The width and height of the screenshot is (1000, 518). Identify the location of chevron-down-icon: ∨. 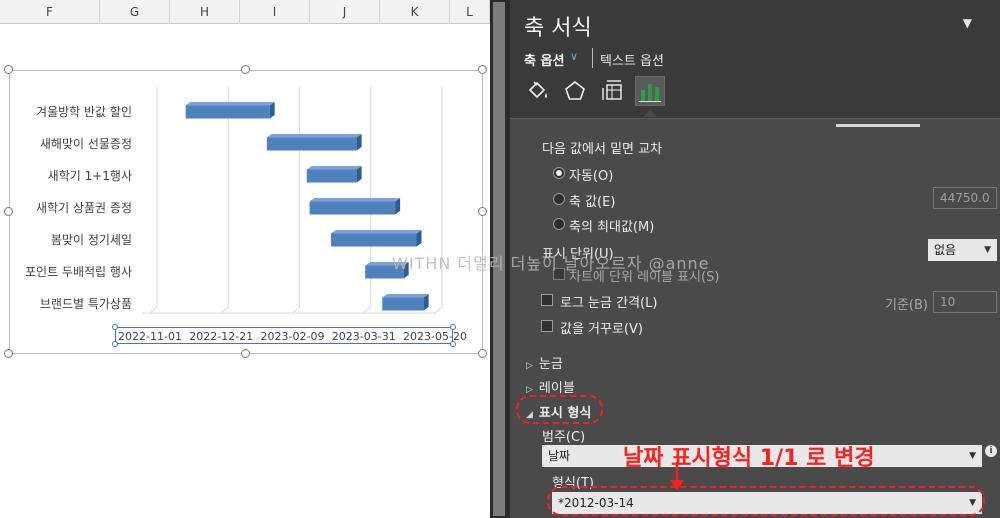
(574, 56).